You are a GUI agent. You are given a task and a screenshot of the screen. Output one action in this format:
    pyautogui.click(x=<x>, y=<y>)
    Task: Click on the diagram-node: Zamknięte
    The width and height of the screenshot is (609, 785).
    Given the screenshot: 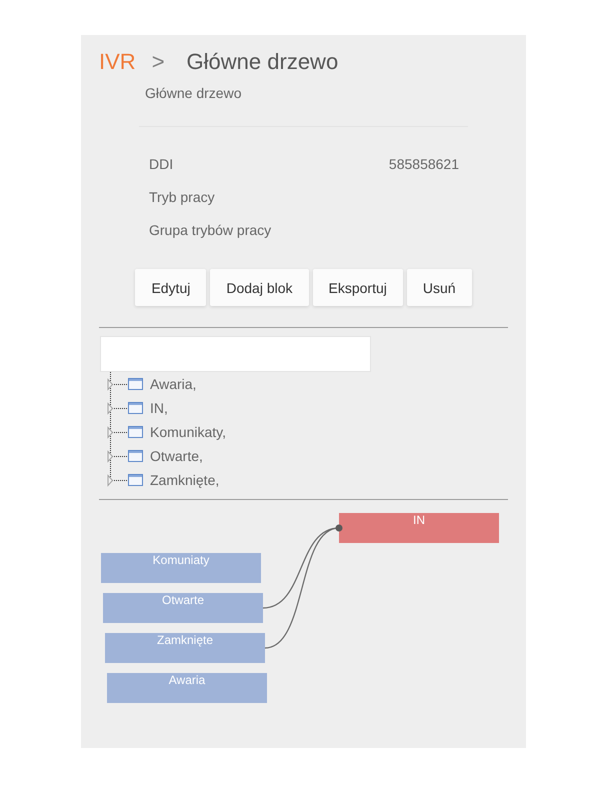 What is the action you would take?
    pyautogui.click(x=185, y=648)
    